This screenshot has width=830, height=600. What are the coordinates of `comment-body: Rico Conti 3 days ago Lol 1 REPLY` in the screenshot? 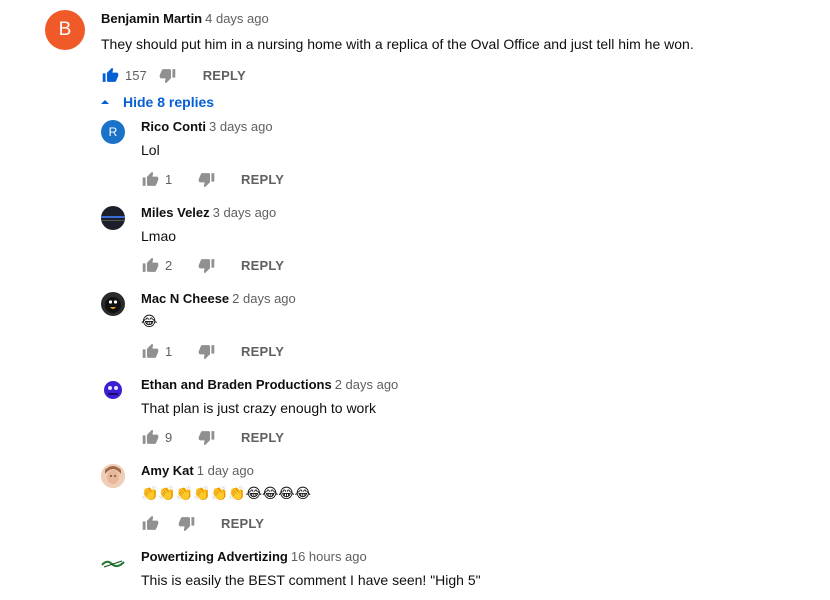 It's located at (476, 154).